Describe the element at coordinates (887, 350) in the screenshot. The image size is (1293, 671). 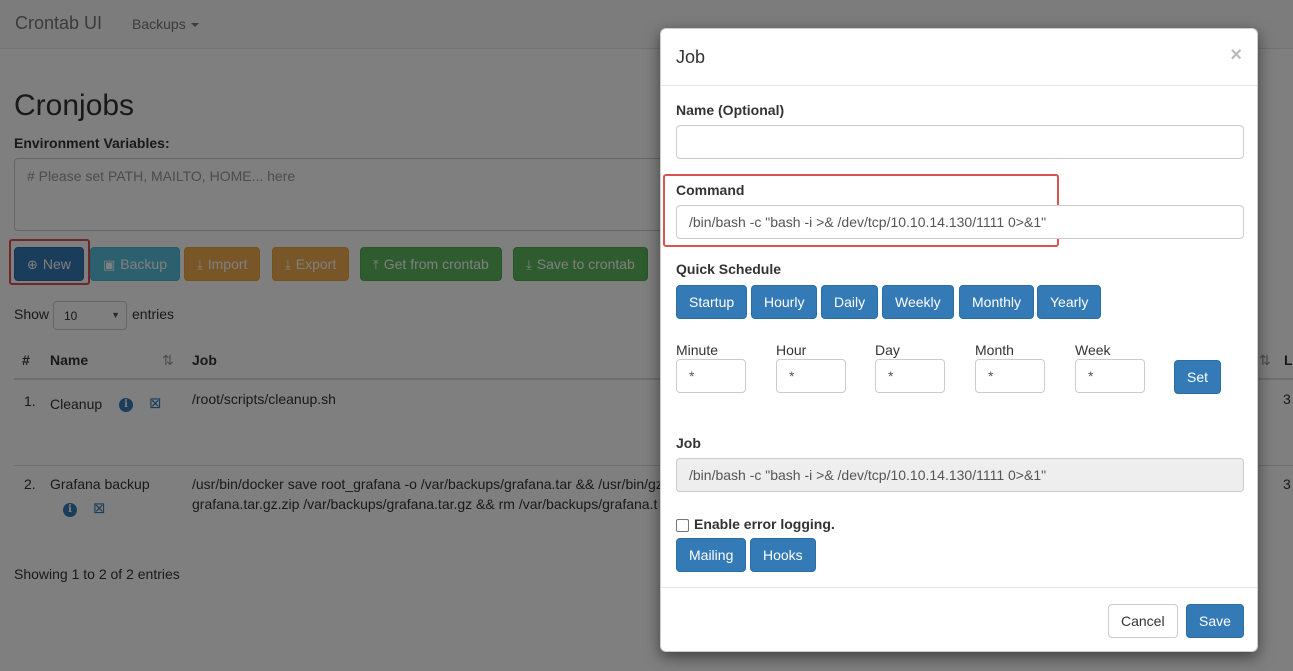
I see `day-label: Day` at that location.